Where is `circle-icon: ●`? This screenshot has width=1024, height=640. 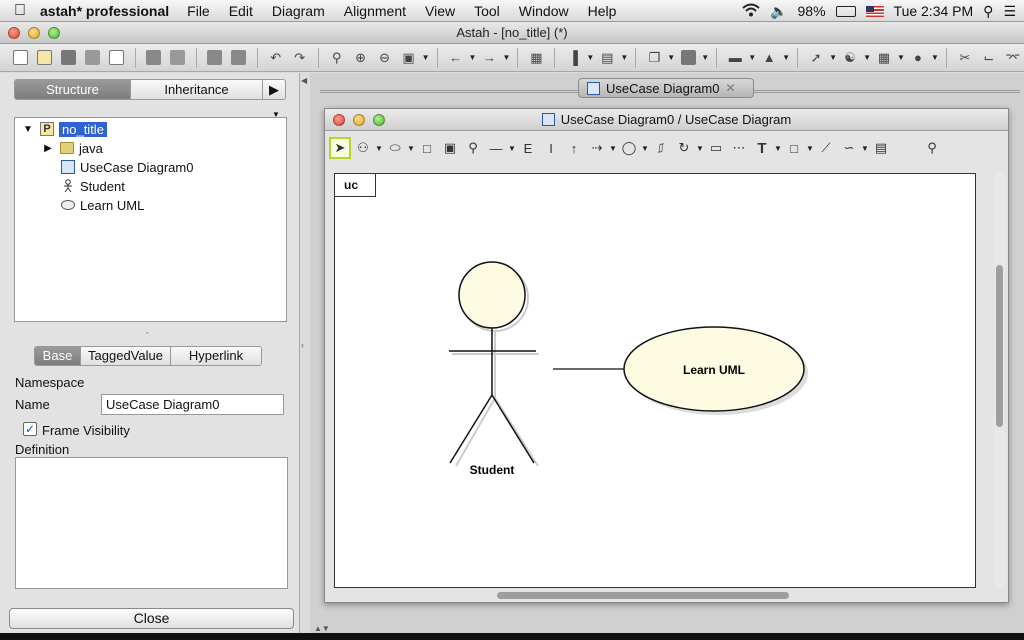 circle-icon: ● is located at coordinates (918, 58).